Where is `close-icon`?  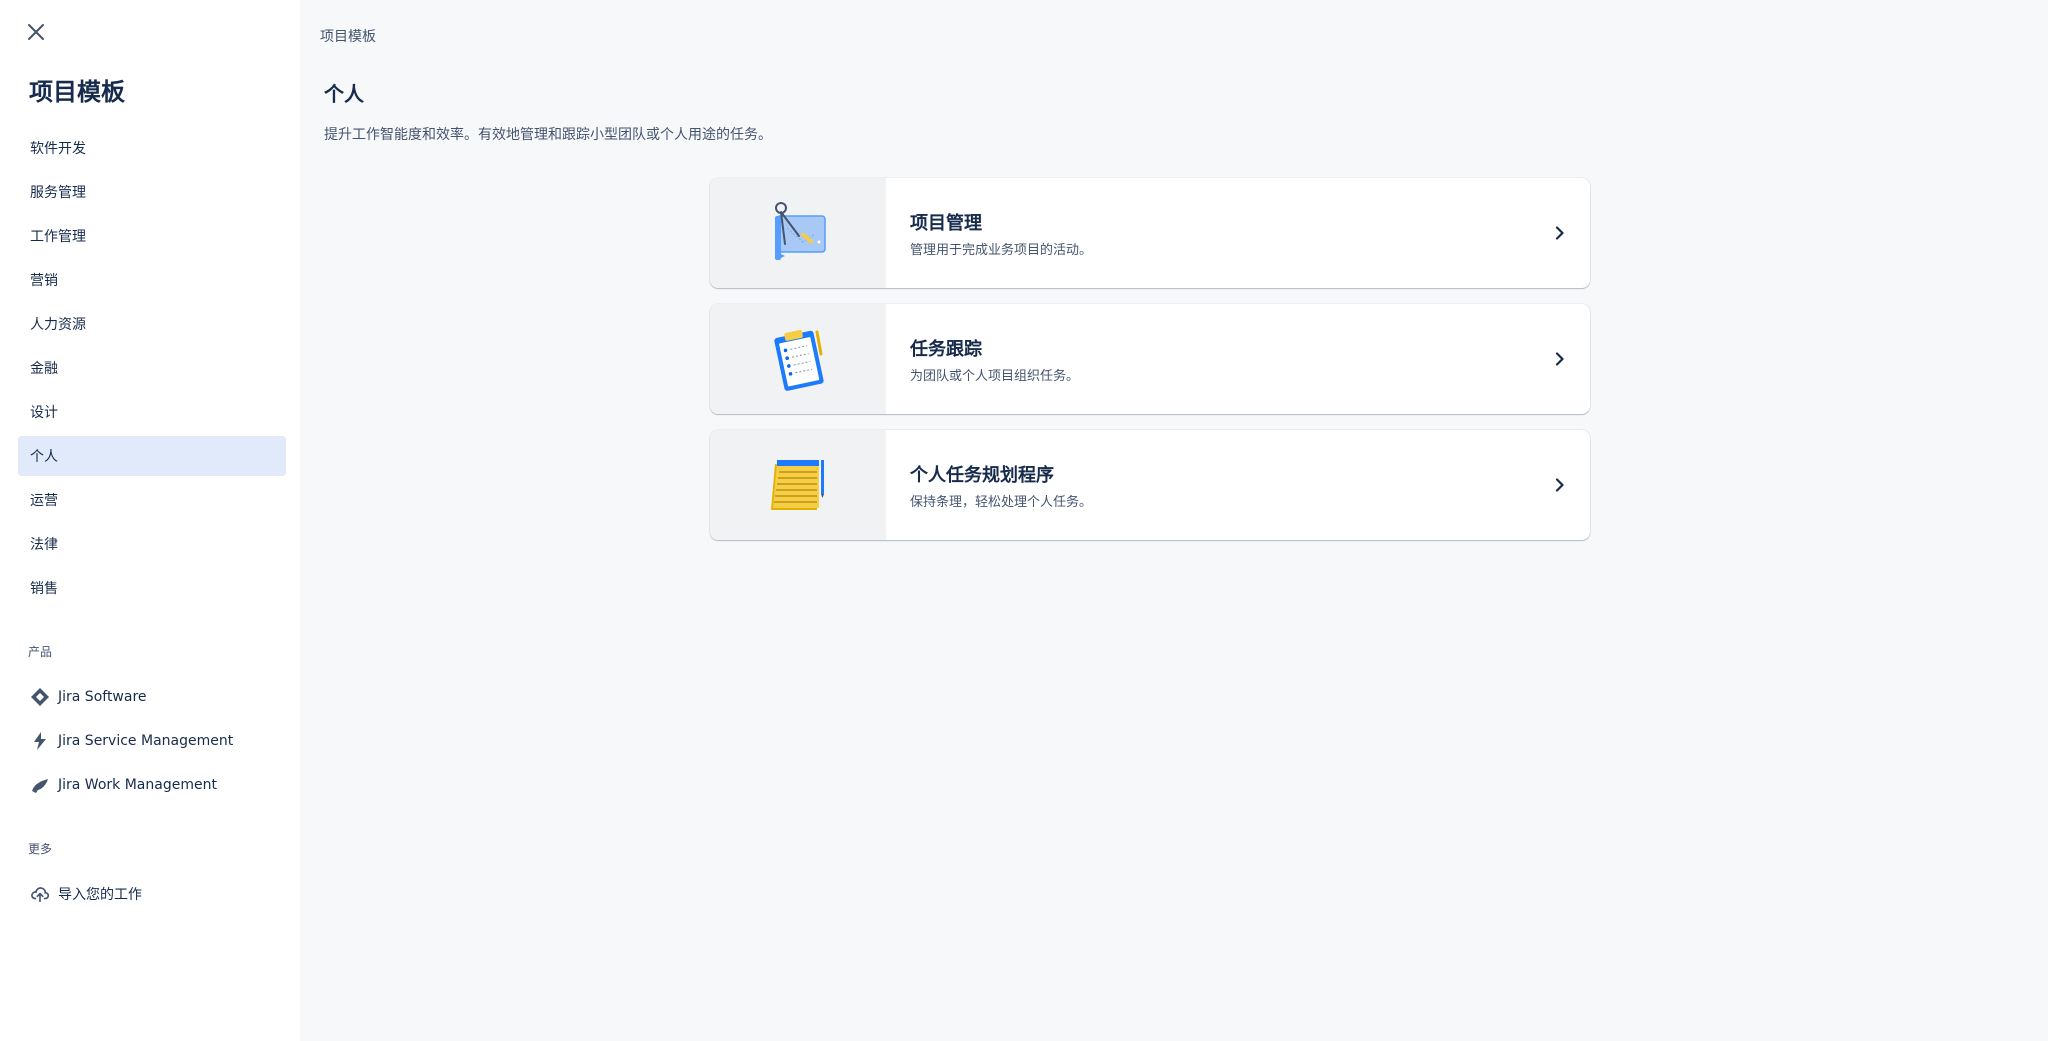 close-icon is located at coordinates (36, 32).